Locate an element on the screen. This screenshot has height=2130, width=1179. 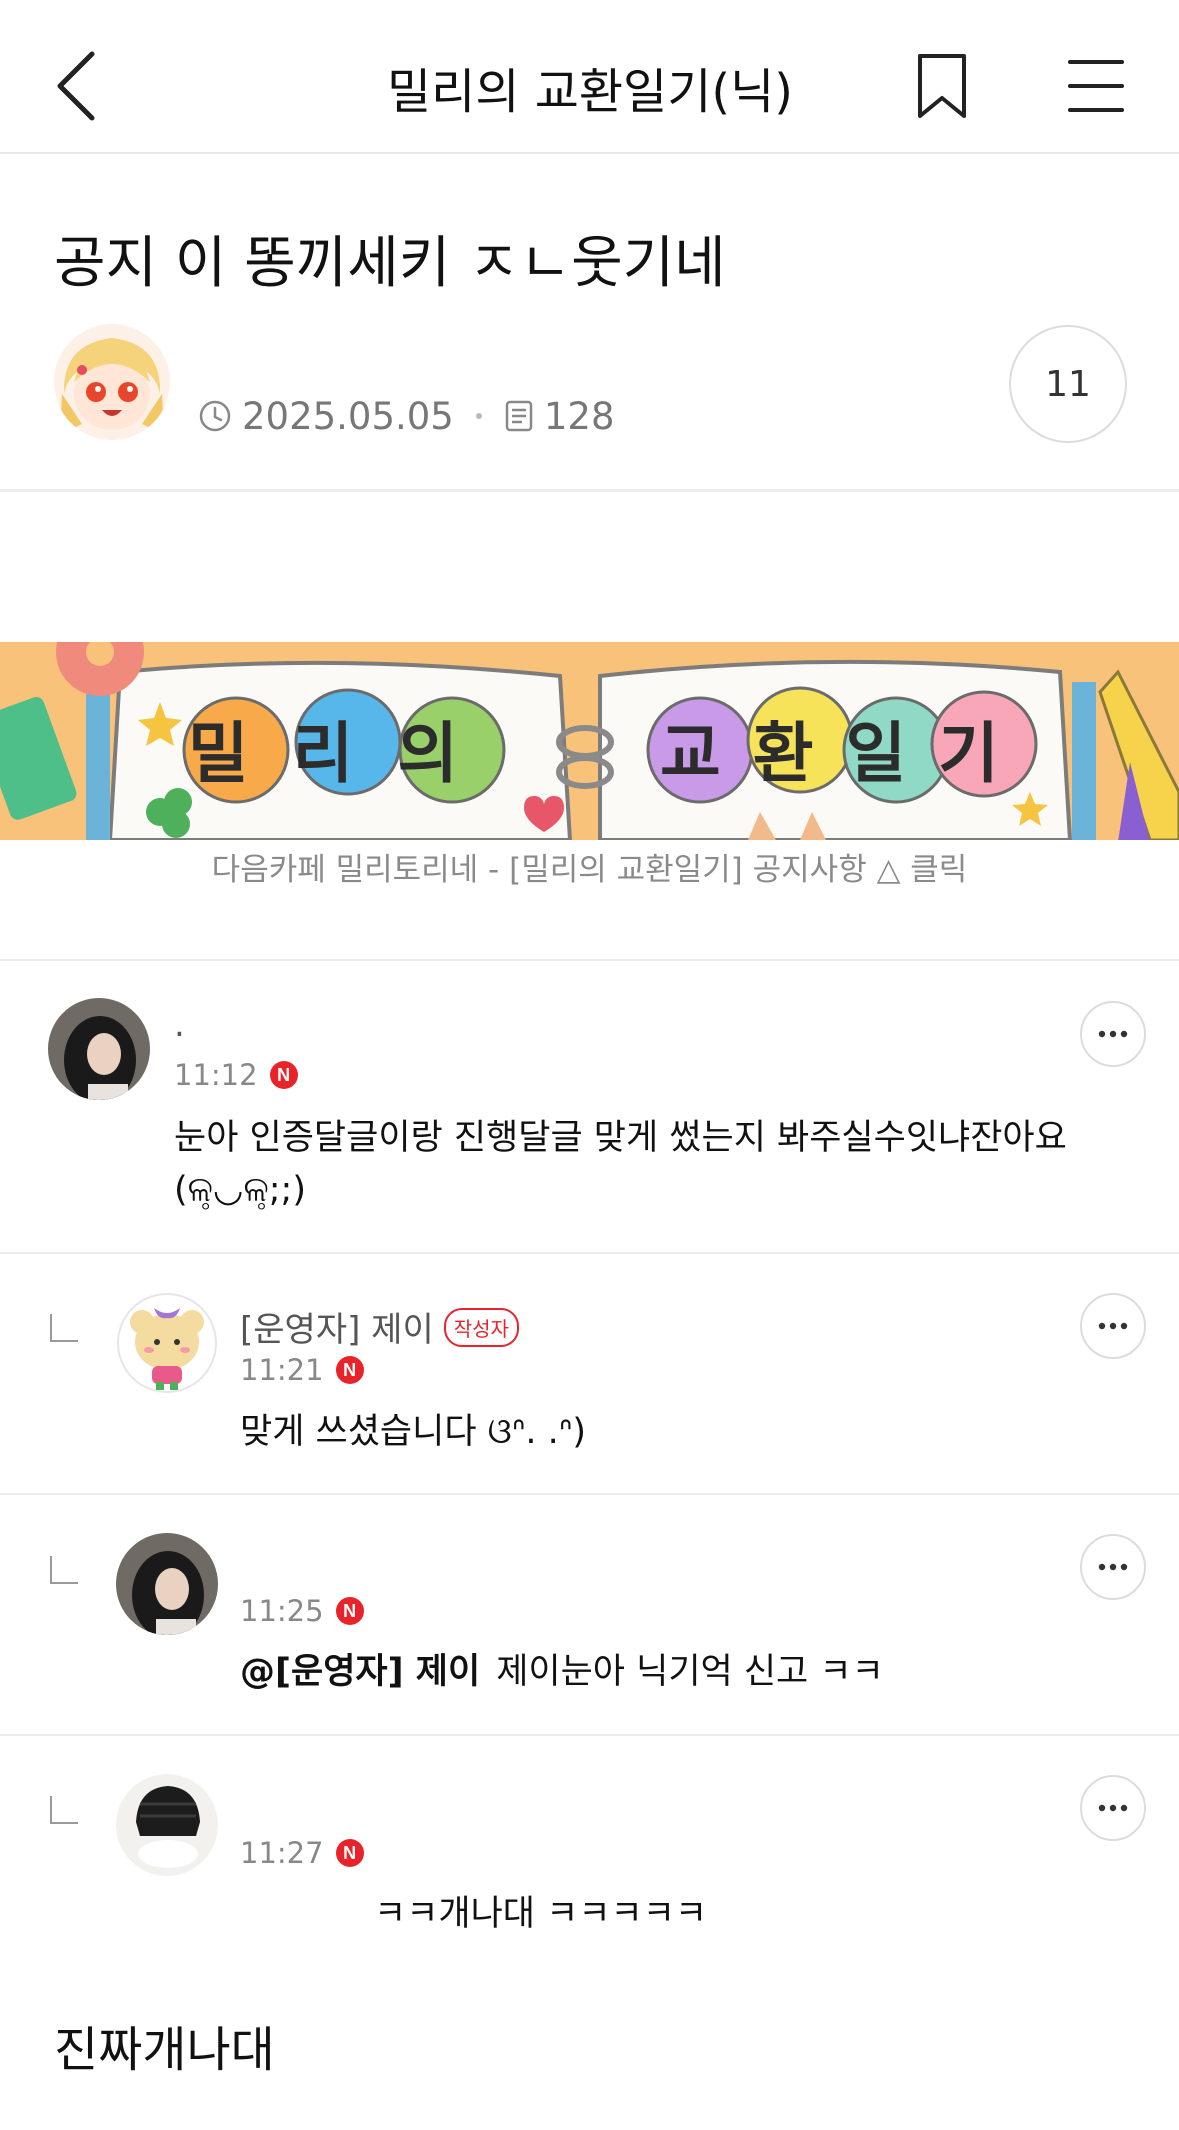
comment-time-text: 11:27 is located at coordinates (282, 1853).